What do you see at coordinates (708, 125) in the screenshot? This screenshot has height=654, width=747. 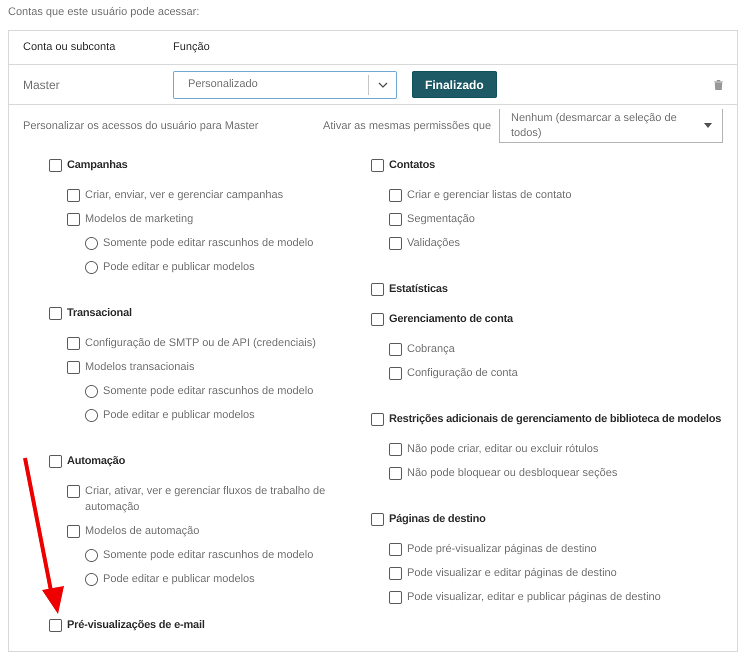 I see `caret-icon` at bounding box center [708, 125].